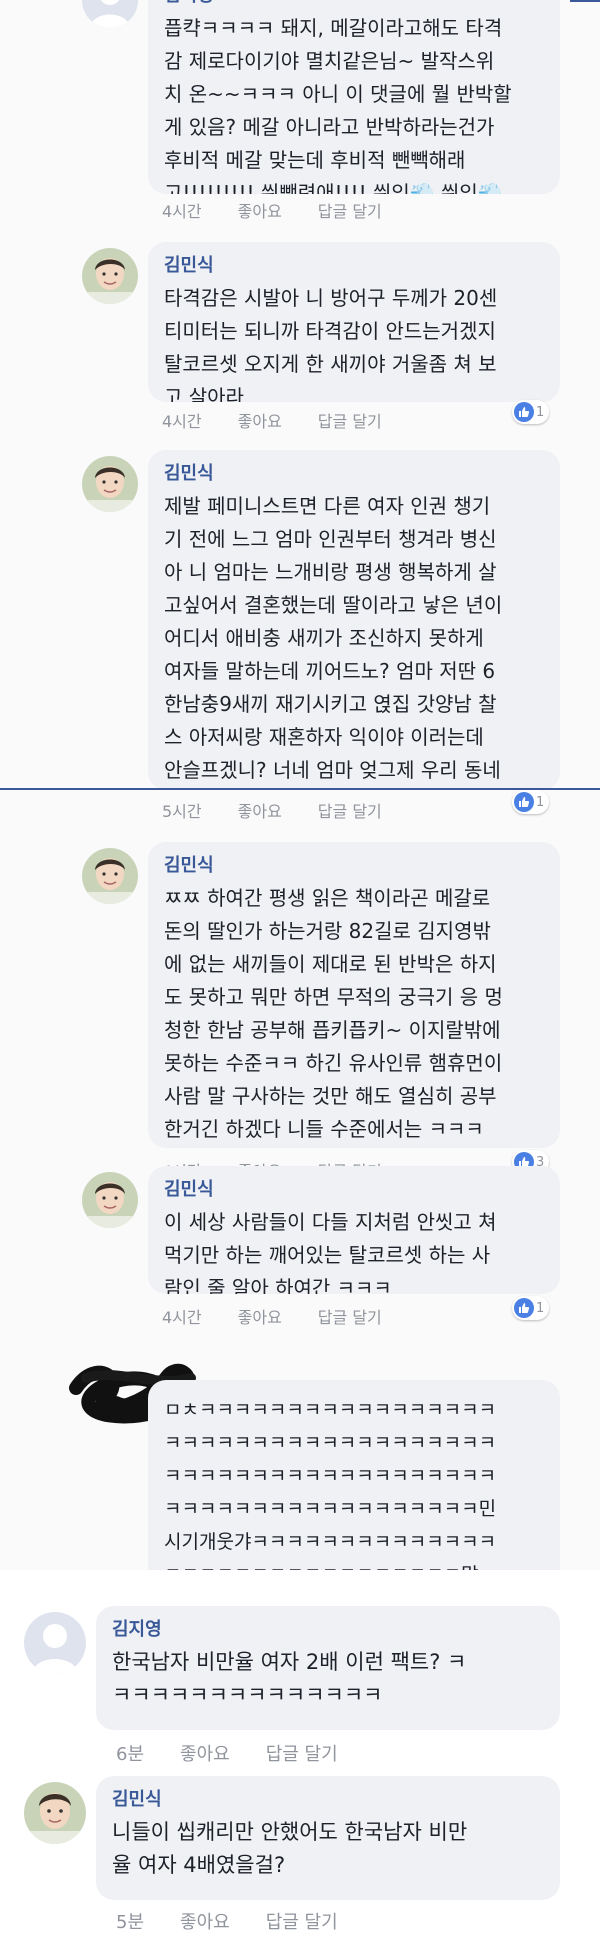  What do you see at coordinates (290, 1848) in the screenshot?
I see `comment-text: 니들이 씹캐리만 안했어도 한국남자 비만 율 여자 4배였을걸?` at bounding box center [290, 1848].